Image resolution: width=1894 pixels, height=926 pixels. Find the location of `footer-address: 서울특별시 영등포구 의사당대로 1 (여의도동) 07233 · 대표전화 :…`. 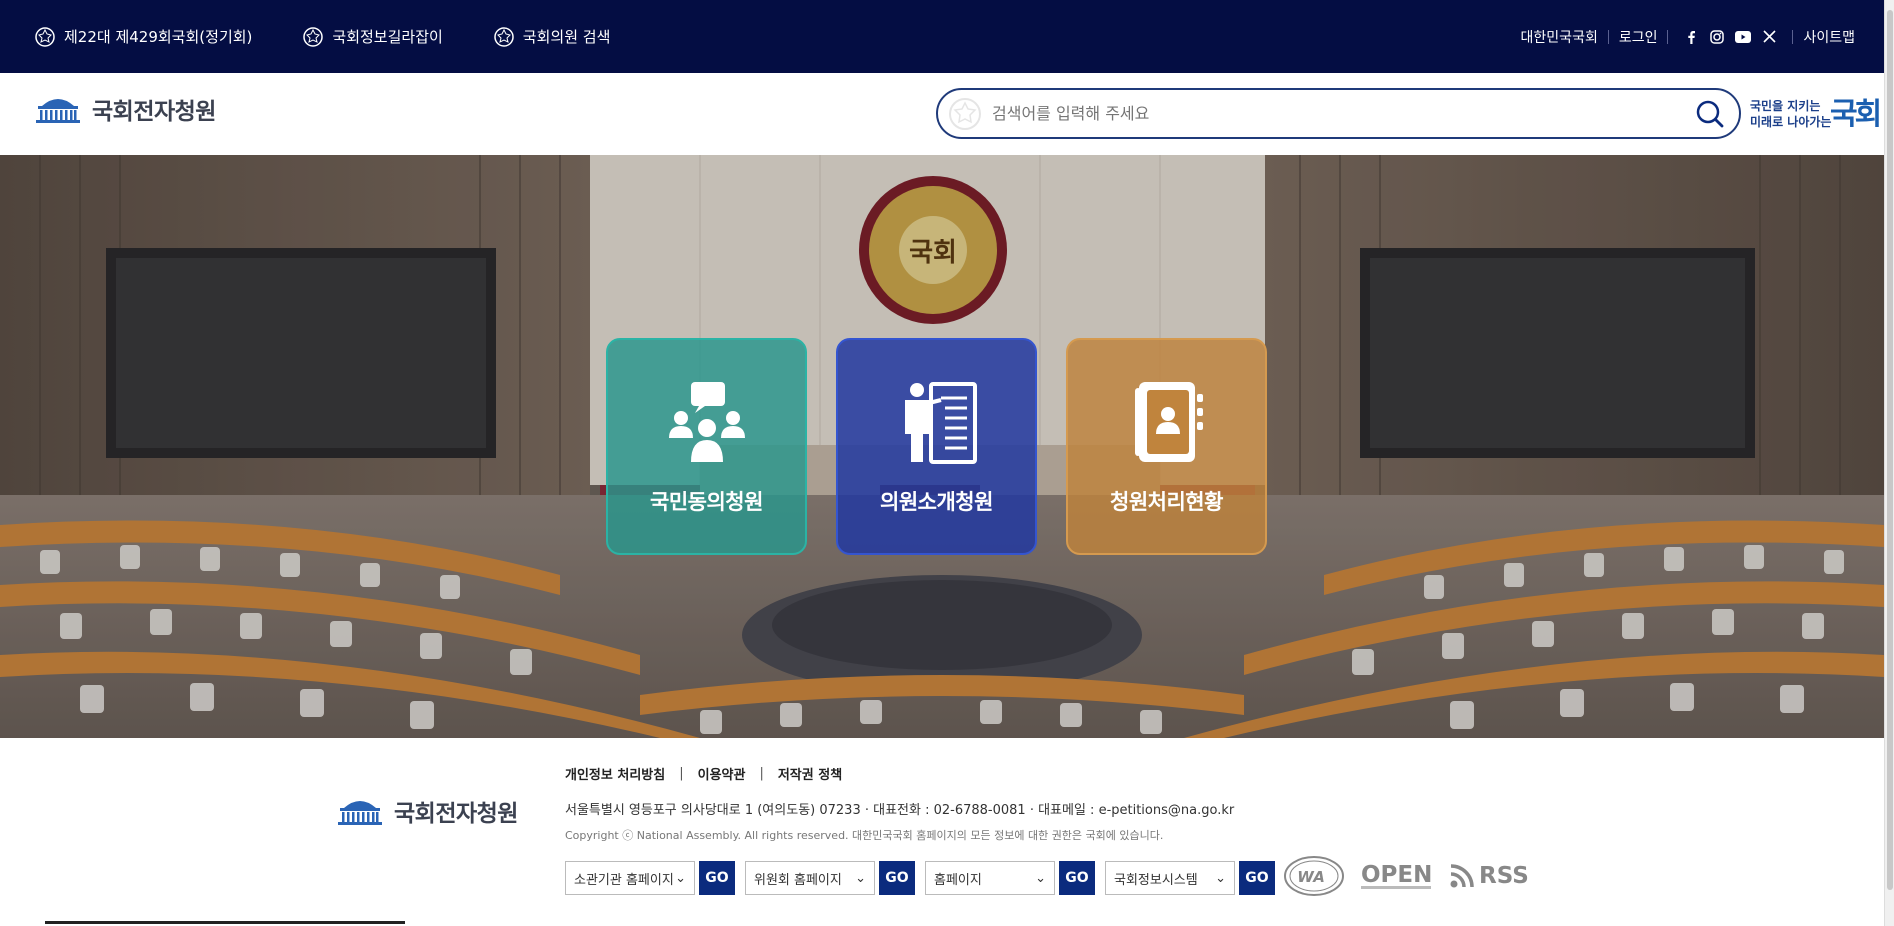

footer-address: 서울특별시 영등포구 의사당대로 1 (여의도동) 07233 · 대표전화 :… is located at coordinates (900, 810).